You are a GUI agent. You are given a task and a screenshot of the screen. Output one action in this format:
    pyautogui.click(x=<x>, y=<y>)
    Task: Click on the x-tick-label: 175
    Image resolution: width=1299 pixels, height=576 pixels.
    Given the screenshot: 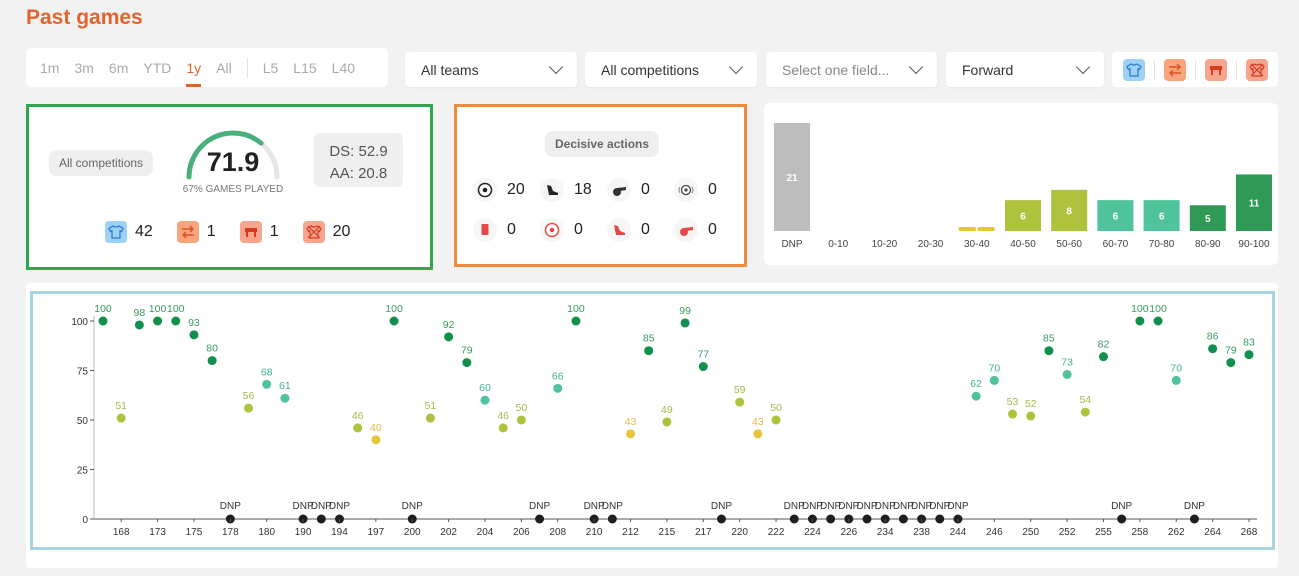 What is the action you would take?
    pyautogui.click(x=194, y=532)
    